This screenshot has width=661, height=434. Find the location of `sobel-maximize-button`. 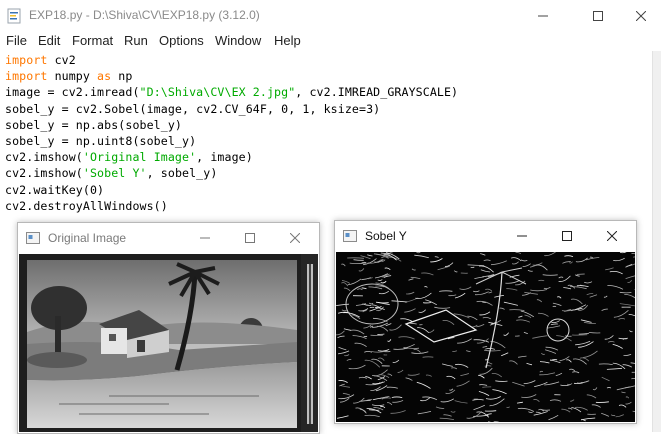

sobel-maximize-button is located at coordinates (567, 236).